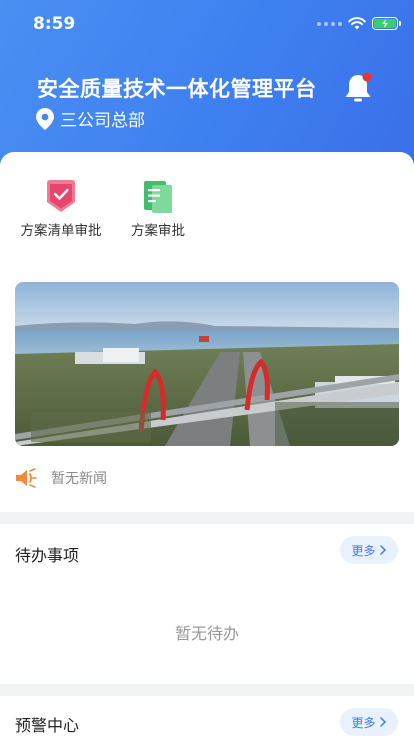 The image size is (414, 736). What do you see at coordinates (329, 23) in the screenshot?
I see `cellular-signal-icon` at bounding box center [329, 23].